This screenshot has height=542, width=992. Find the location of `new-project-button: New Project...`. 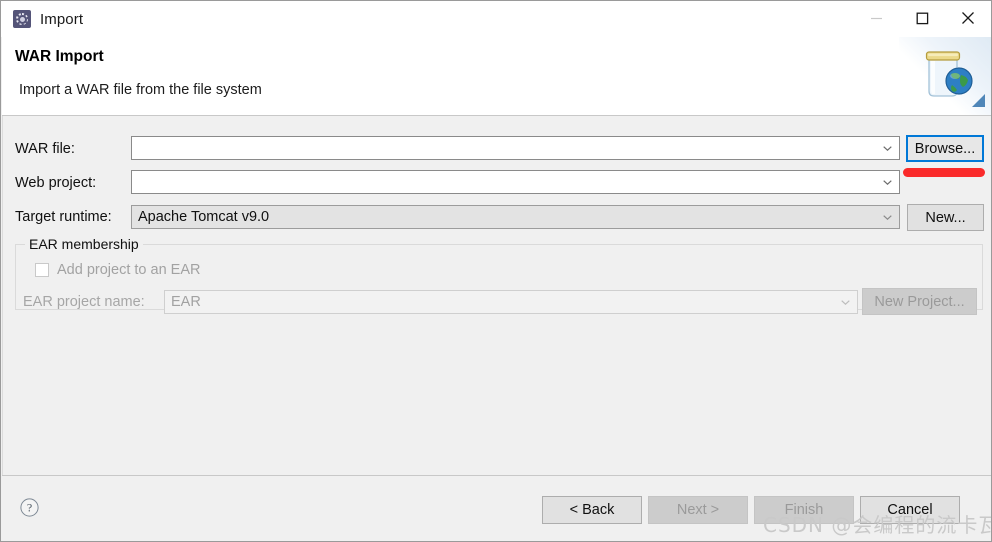

new-project-button: New Project... is located at coordinates (919, 301).